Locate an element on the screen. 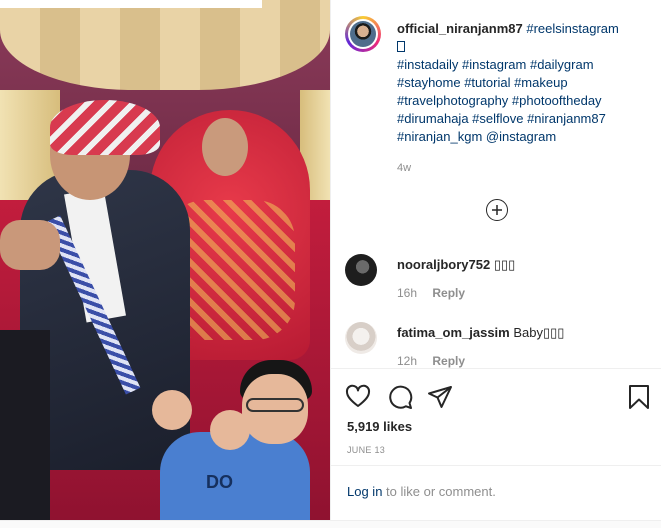  share-button is located at coordinates (440, 397).